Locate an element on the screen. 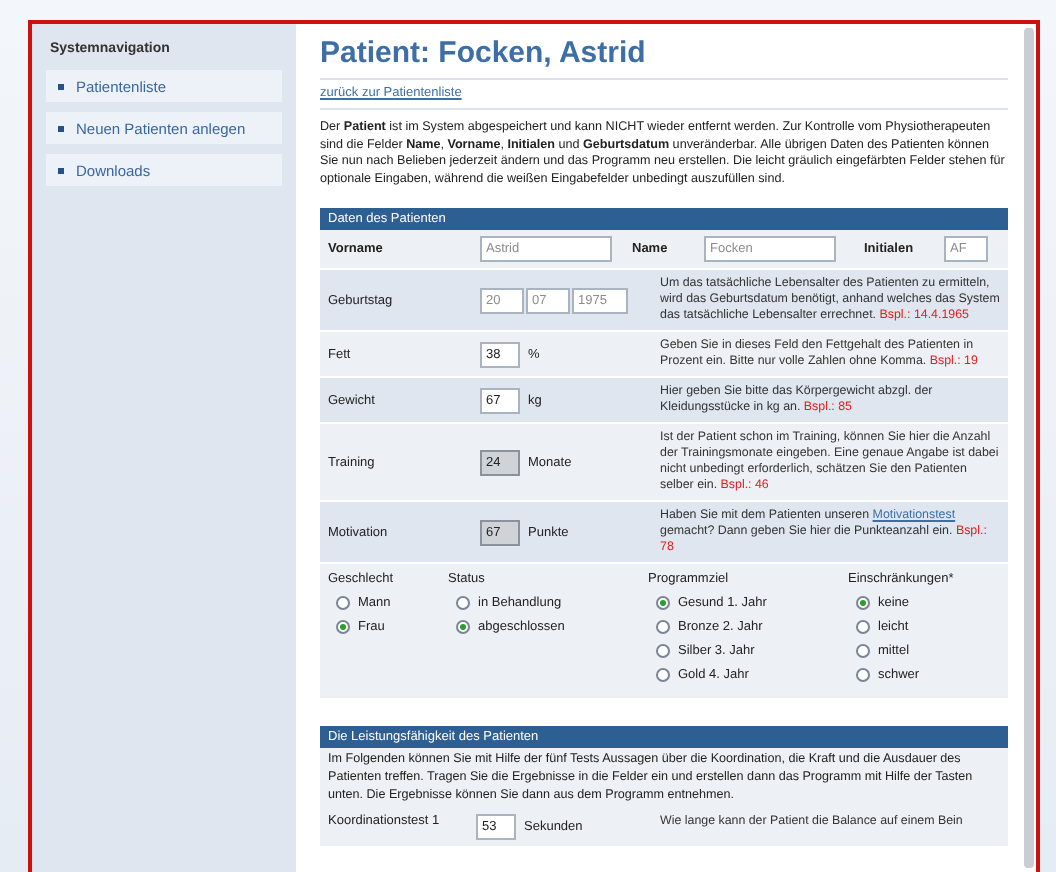  scrollbar is located at coordinates (1029, 448).